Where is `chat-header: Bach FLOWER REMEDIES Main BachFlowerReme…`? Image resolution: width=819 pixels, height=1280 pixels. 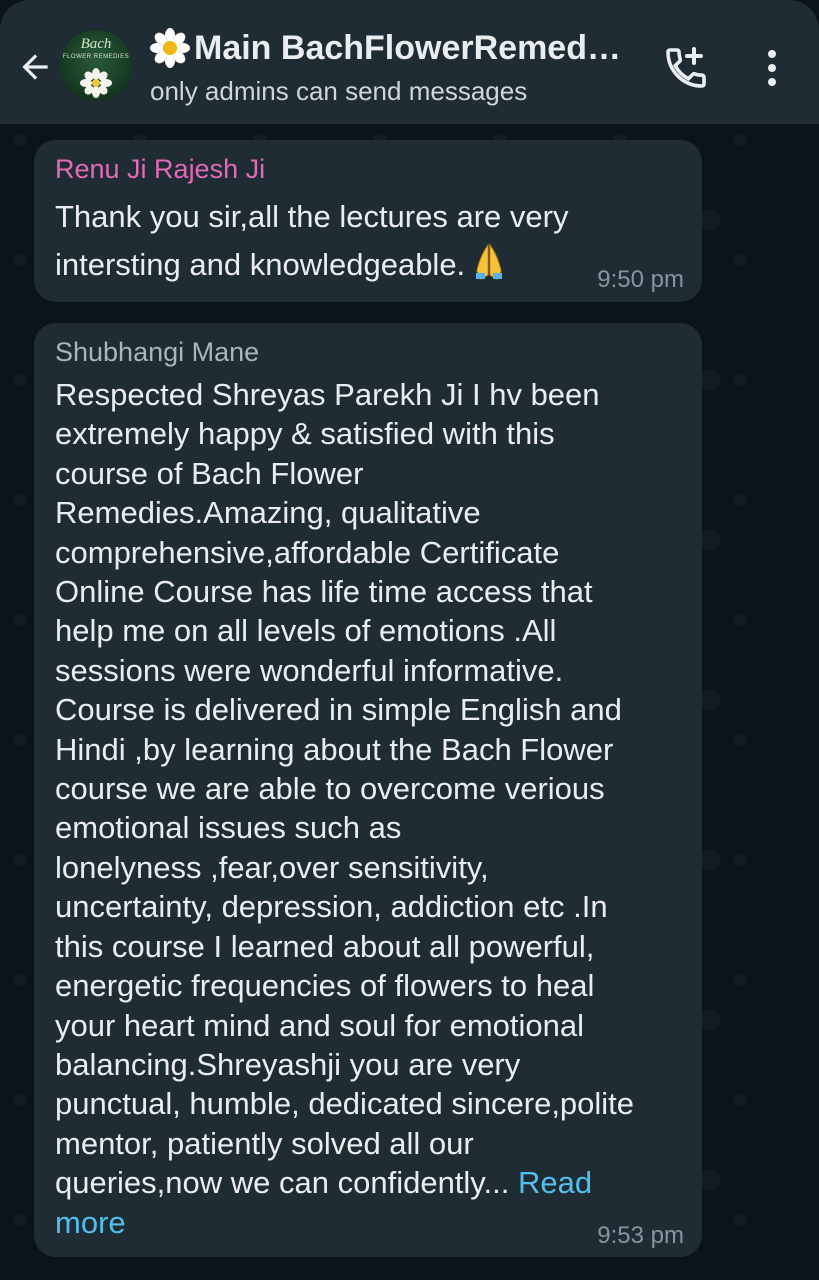 chat-header: Bach FLOWER REMEDIES Main BachFlowerReme… is located at coordinates (409, 62).